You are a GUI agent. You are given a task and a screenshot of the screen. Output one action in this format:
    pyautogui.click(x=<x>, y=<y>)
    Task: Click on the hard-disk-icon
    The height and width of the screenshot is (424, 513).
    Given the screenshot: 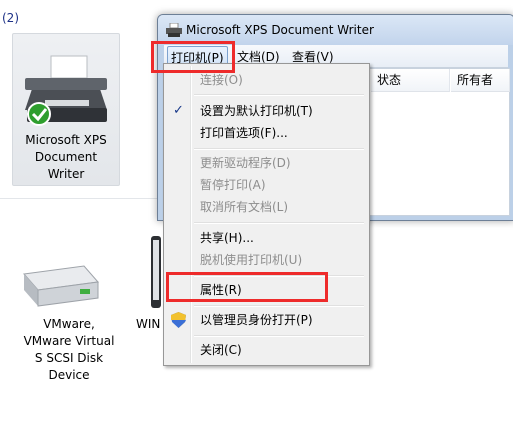 What is the action you would take?
    pyautogui.click(x=61, y=286)
    